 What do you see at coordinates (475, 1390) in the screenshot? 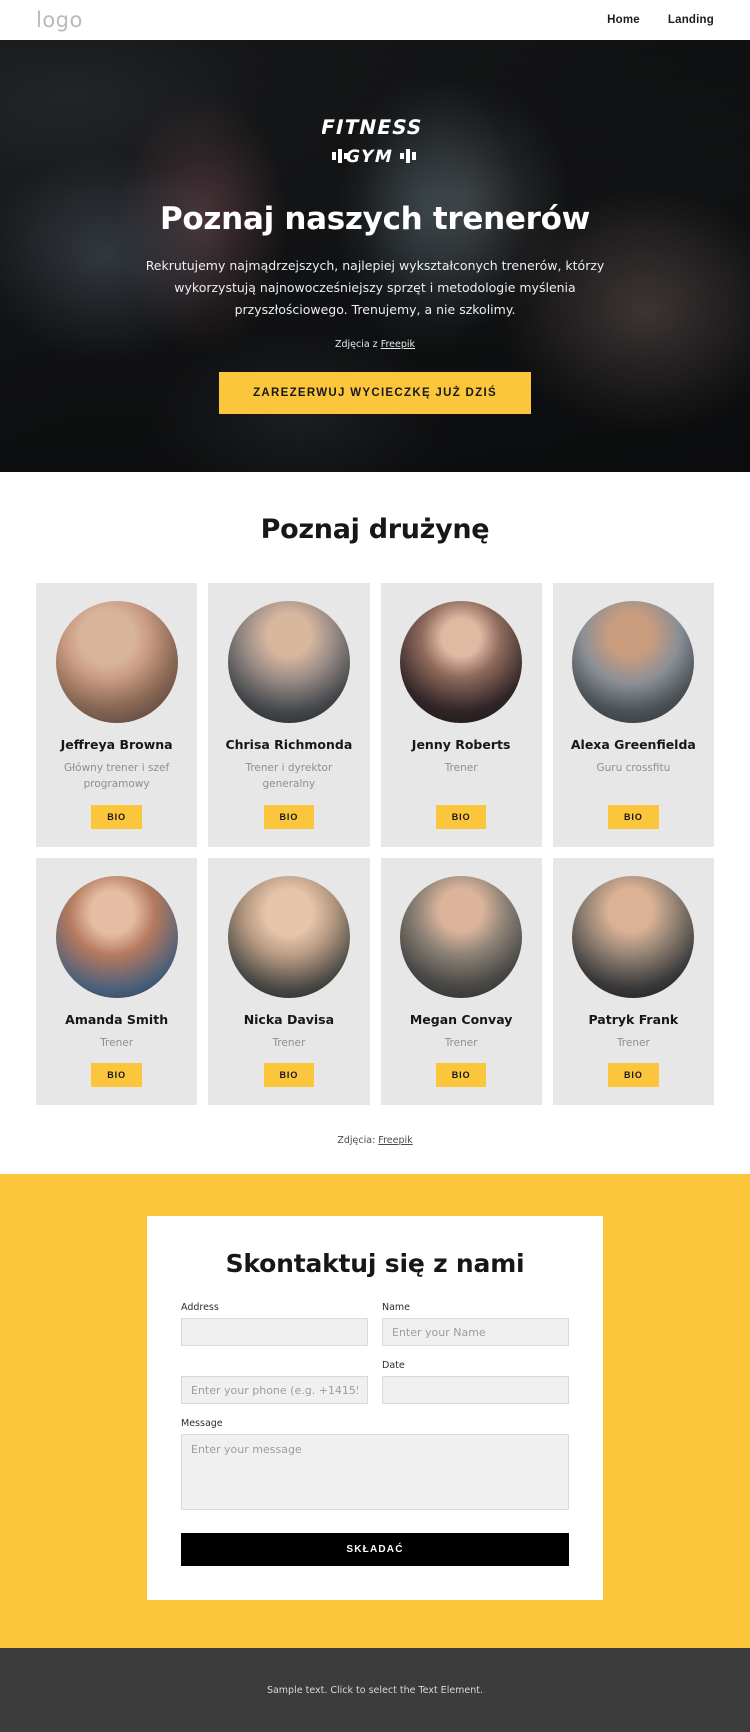
I see `date-input` at bounding box center [475, 1390].